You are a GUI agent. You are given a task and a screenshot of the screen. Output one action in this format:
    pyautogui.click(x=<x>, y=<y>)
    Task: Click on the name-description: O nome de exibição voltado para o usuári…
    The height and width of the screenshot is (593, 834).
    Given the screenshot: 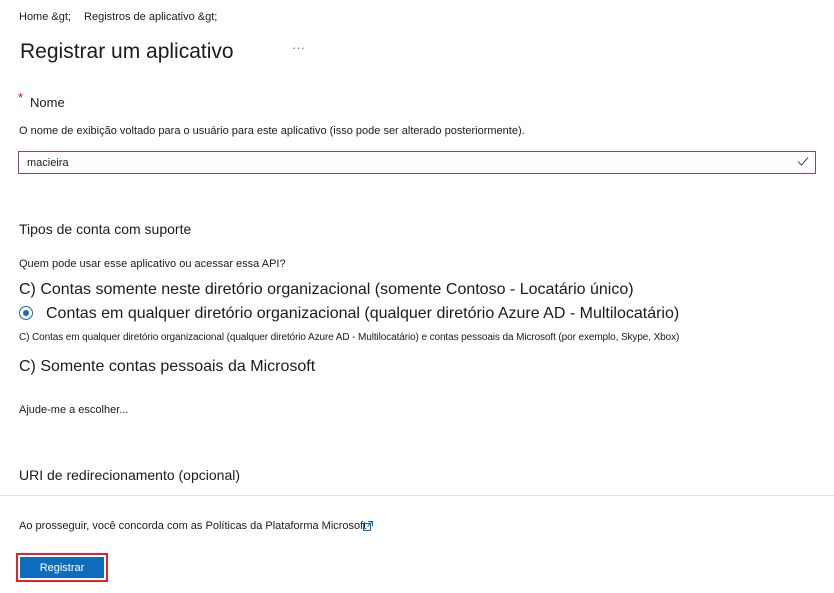 What is the action you would take?
    pyautogui.click(x=272, y=131)
    